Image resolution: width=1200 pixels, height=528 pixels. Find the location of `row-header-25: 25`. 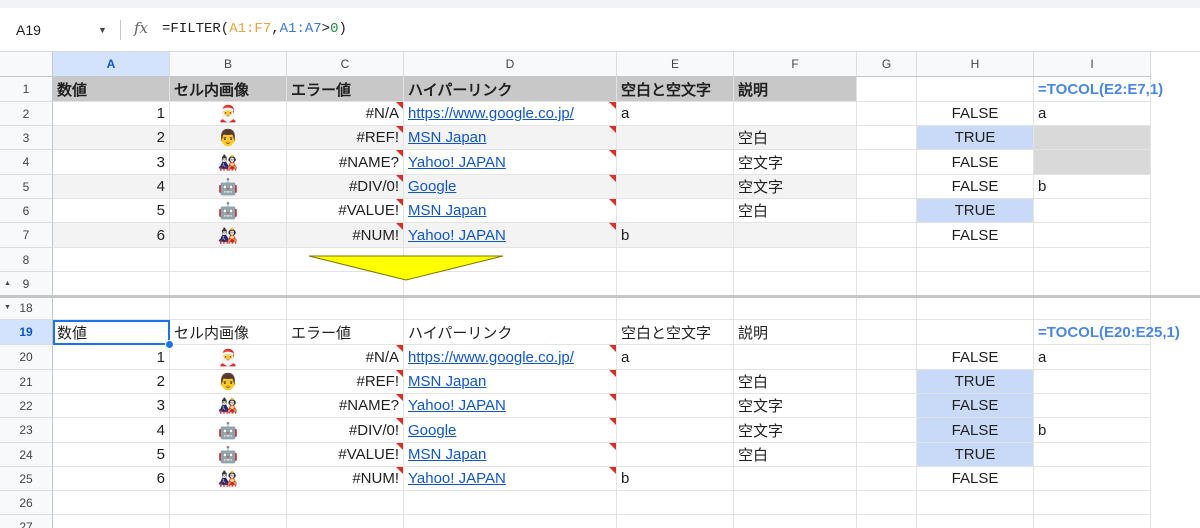

row-header-25: 25 is located at coordinates (26, 479).